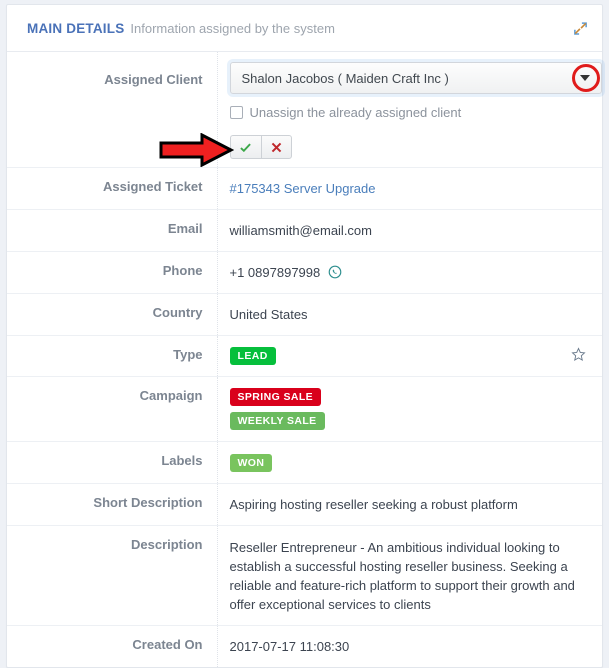 The width and height of the screenshot is (609, 668). Describe the element at coordinates (409, 462) in the screenshot. I see `row-value-labels: WON` at that location.